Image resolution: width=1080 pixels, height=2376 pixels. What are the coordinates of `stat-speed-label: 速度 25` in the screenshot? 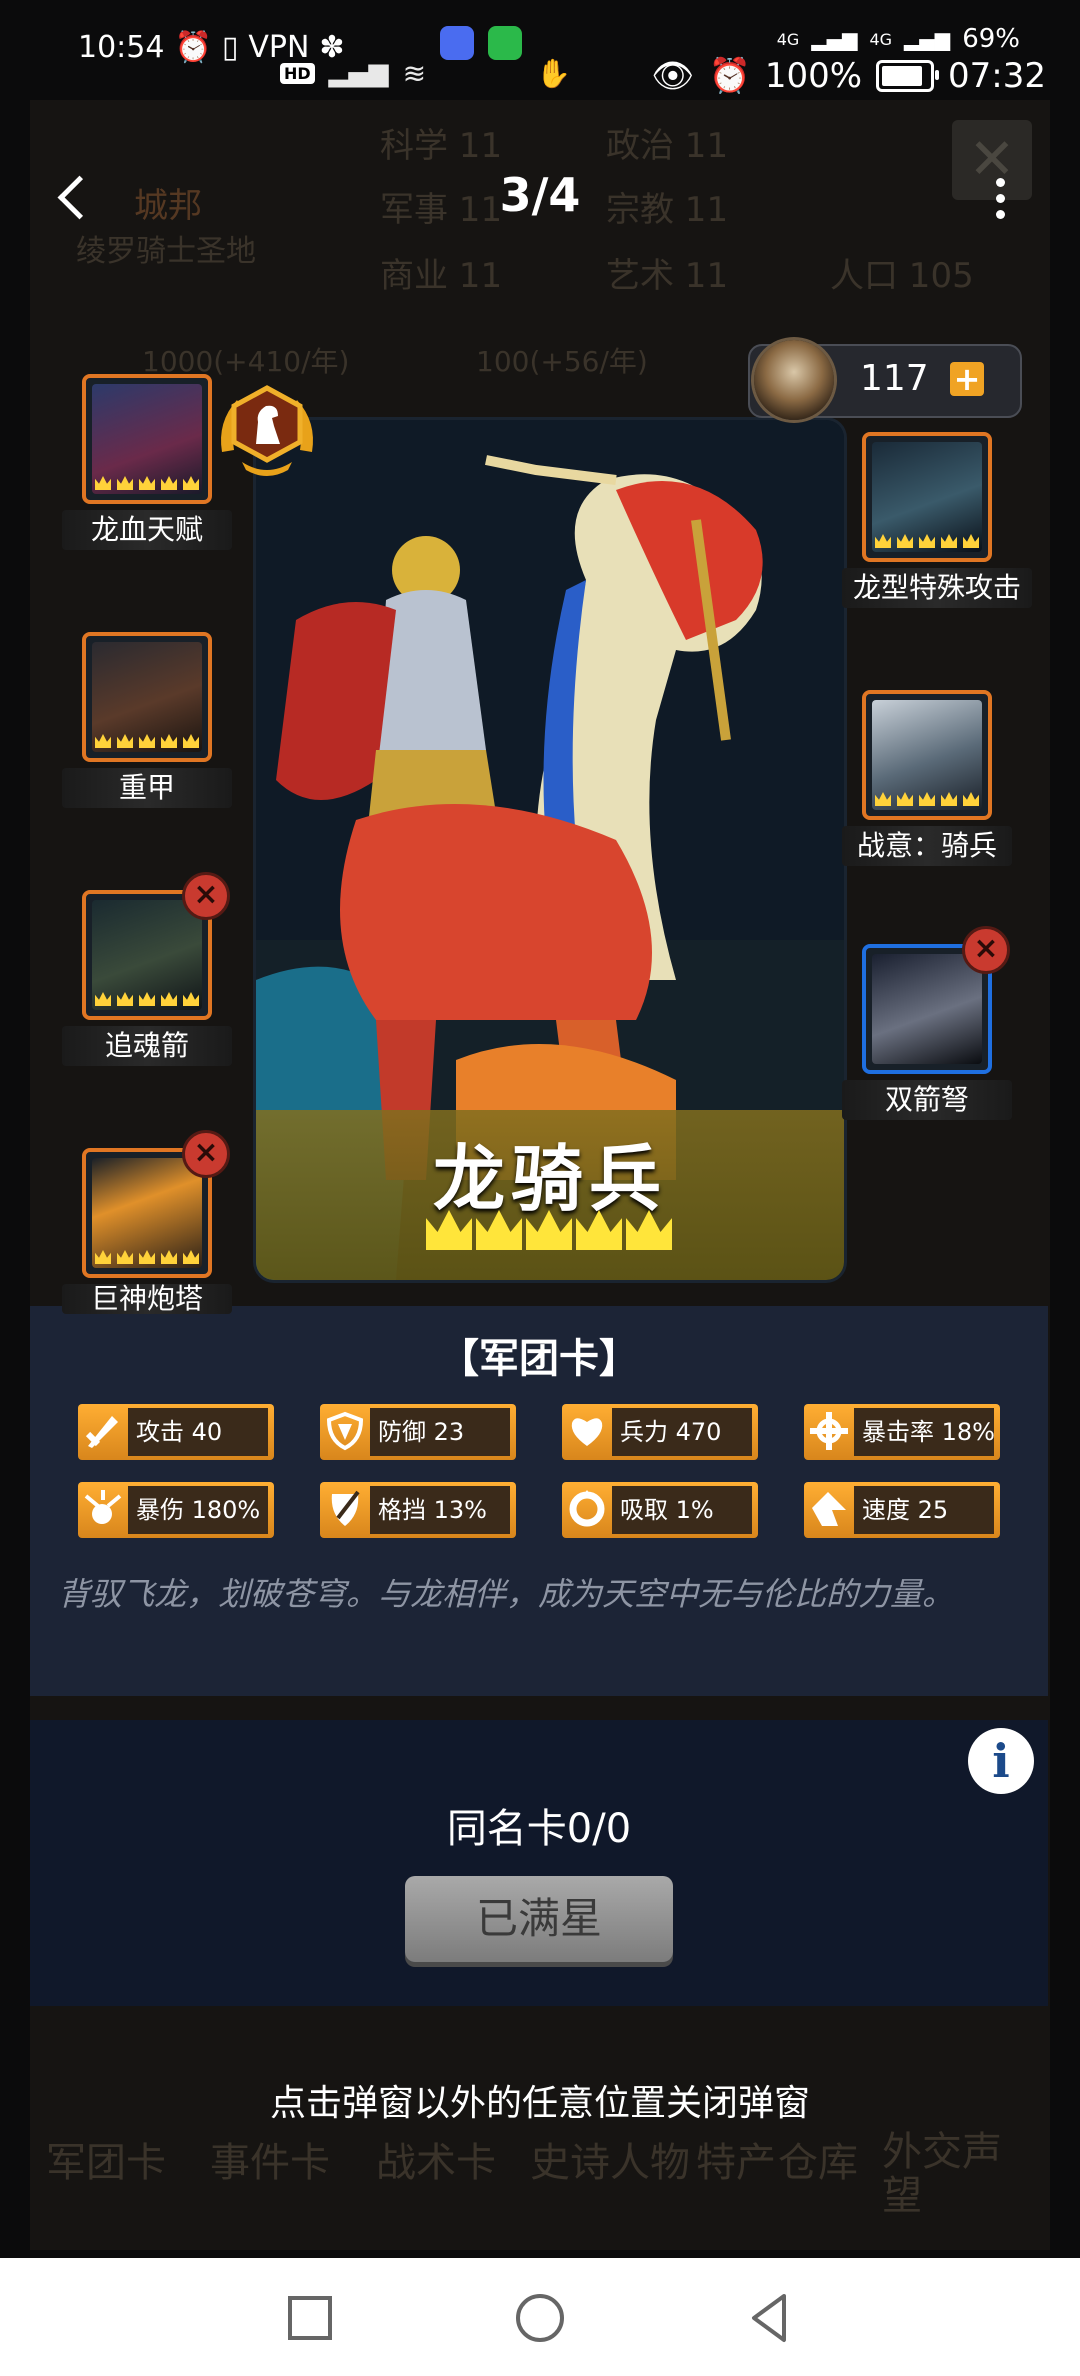 It's located at (924, 1510).